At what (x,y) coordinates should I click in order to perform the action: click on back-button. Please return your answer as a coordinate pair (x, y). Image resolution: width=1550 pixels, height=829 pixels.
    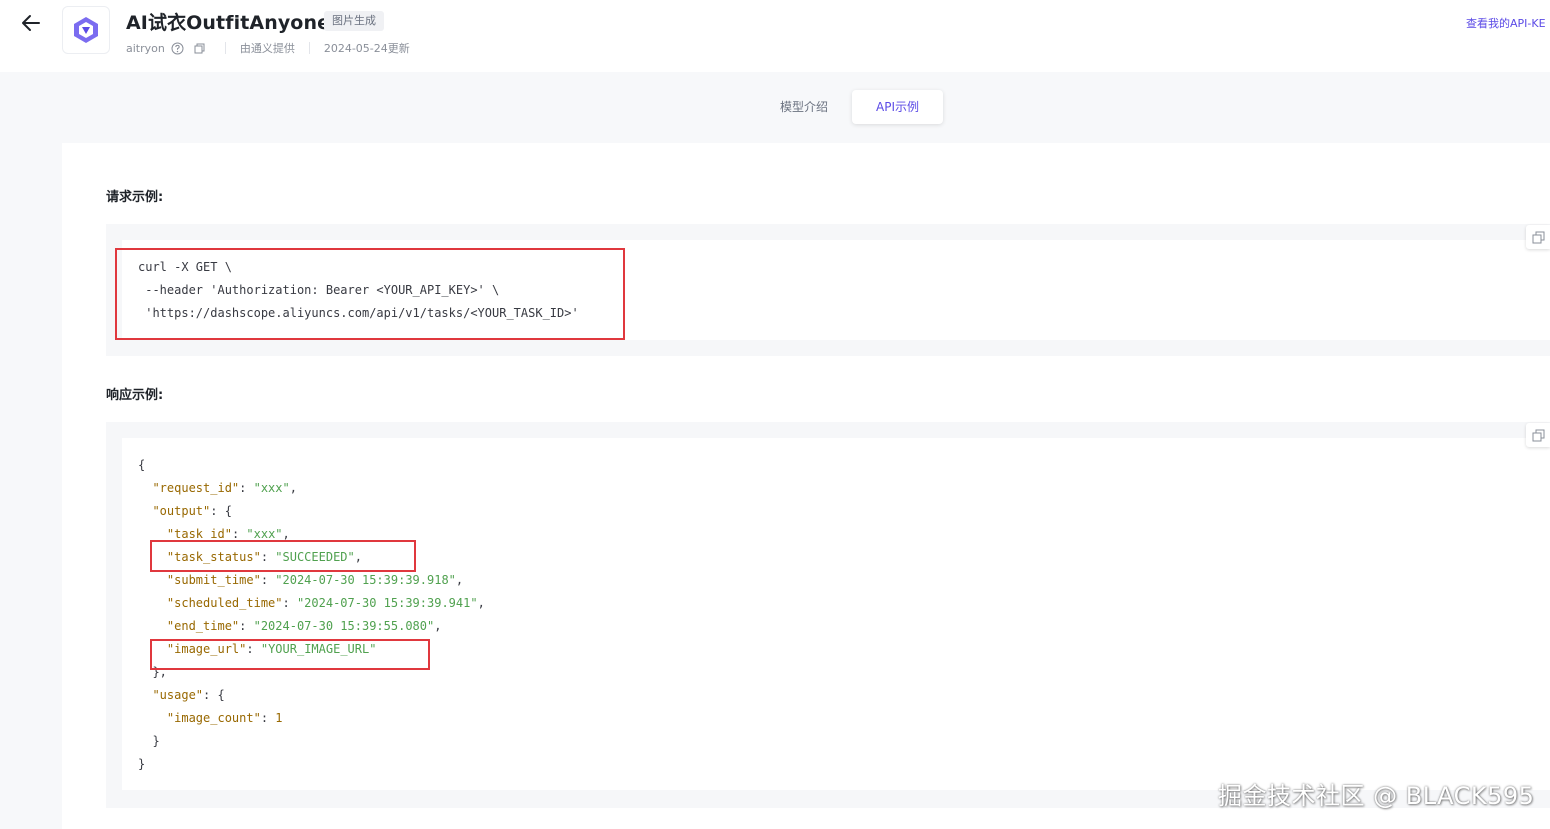
    Looking at the image, I should click on (31, 23).